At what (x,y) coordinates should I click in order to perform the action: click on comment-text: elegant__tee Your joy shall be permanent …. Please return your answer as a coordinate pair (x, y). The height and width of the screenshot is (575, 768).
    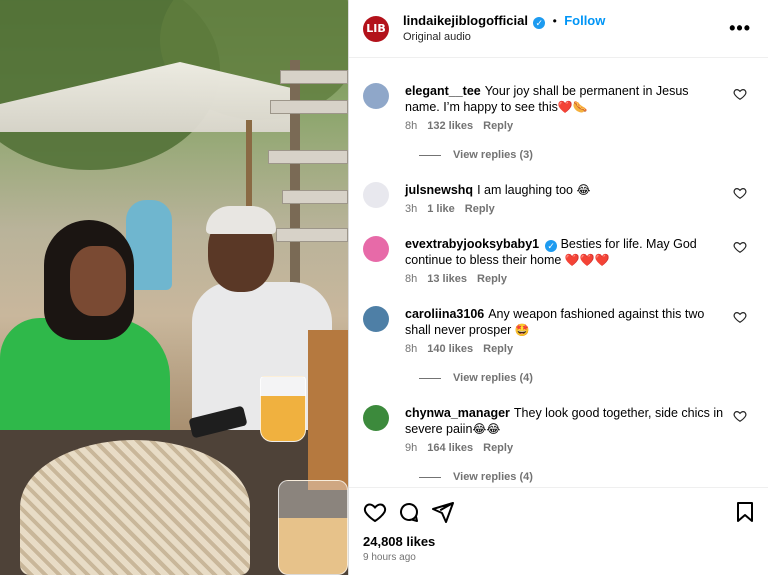
    Looking at the image, I should click on (565, 99).